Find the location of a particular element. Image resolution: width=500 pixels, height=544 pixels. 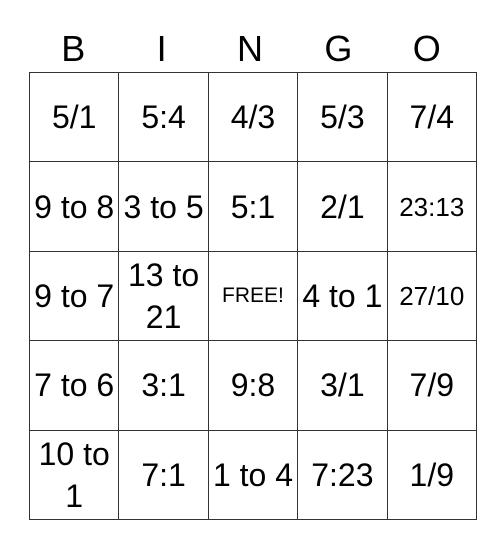

bingo-cell: 5:4 is located at coordinates (163, 117).